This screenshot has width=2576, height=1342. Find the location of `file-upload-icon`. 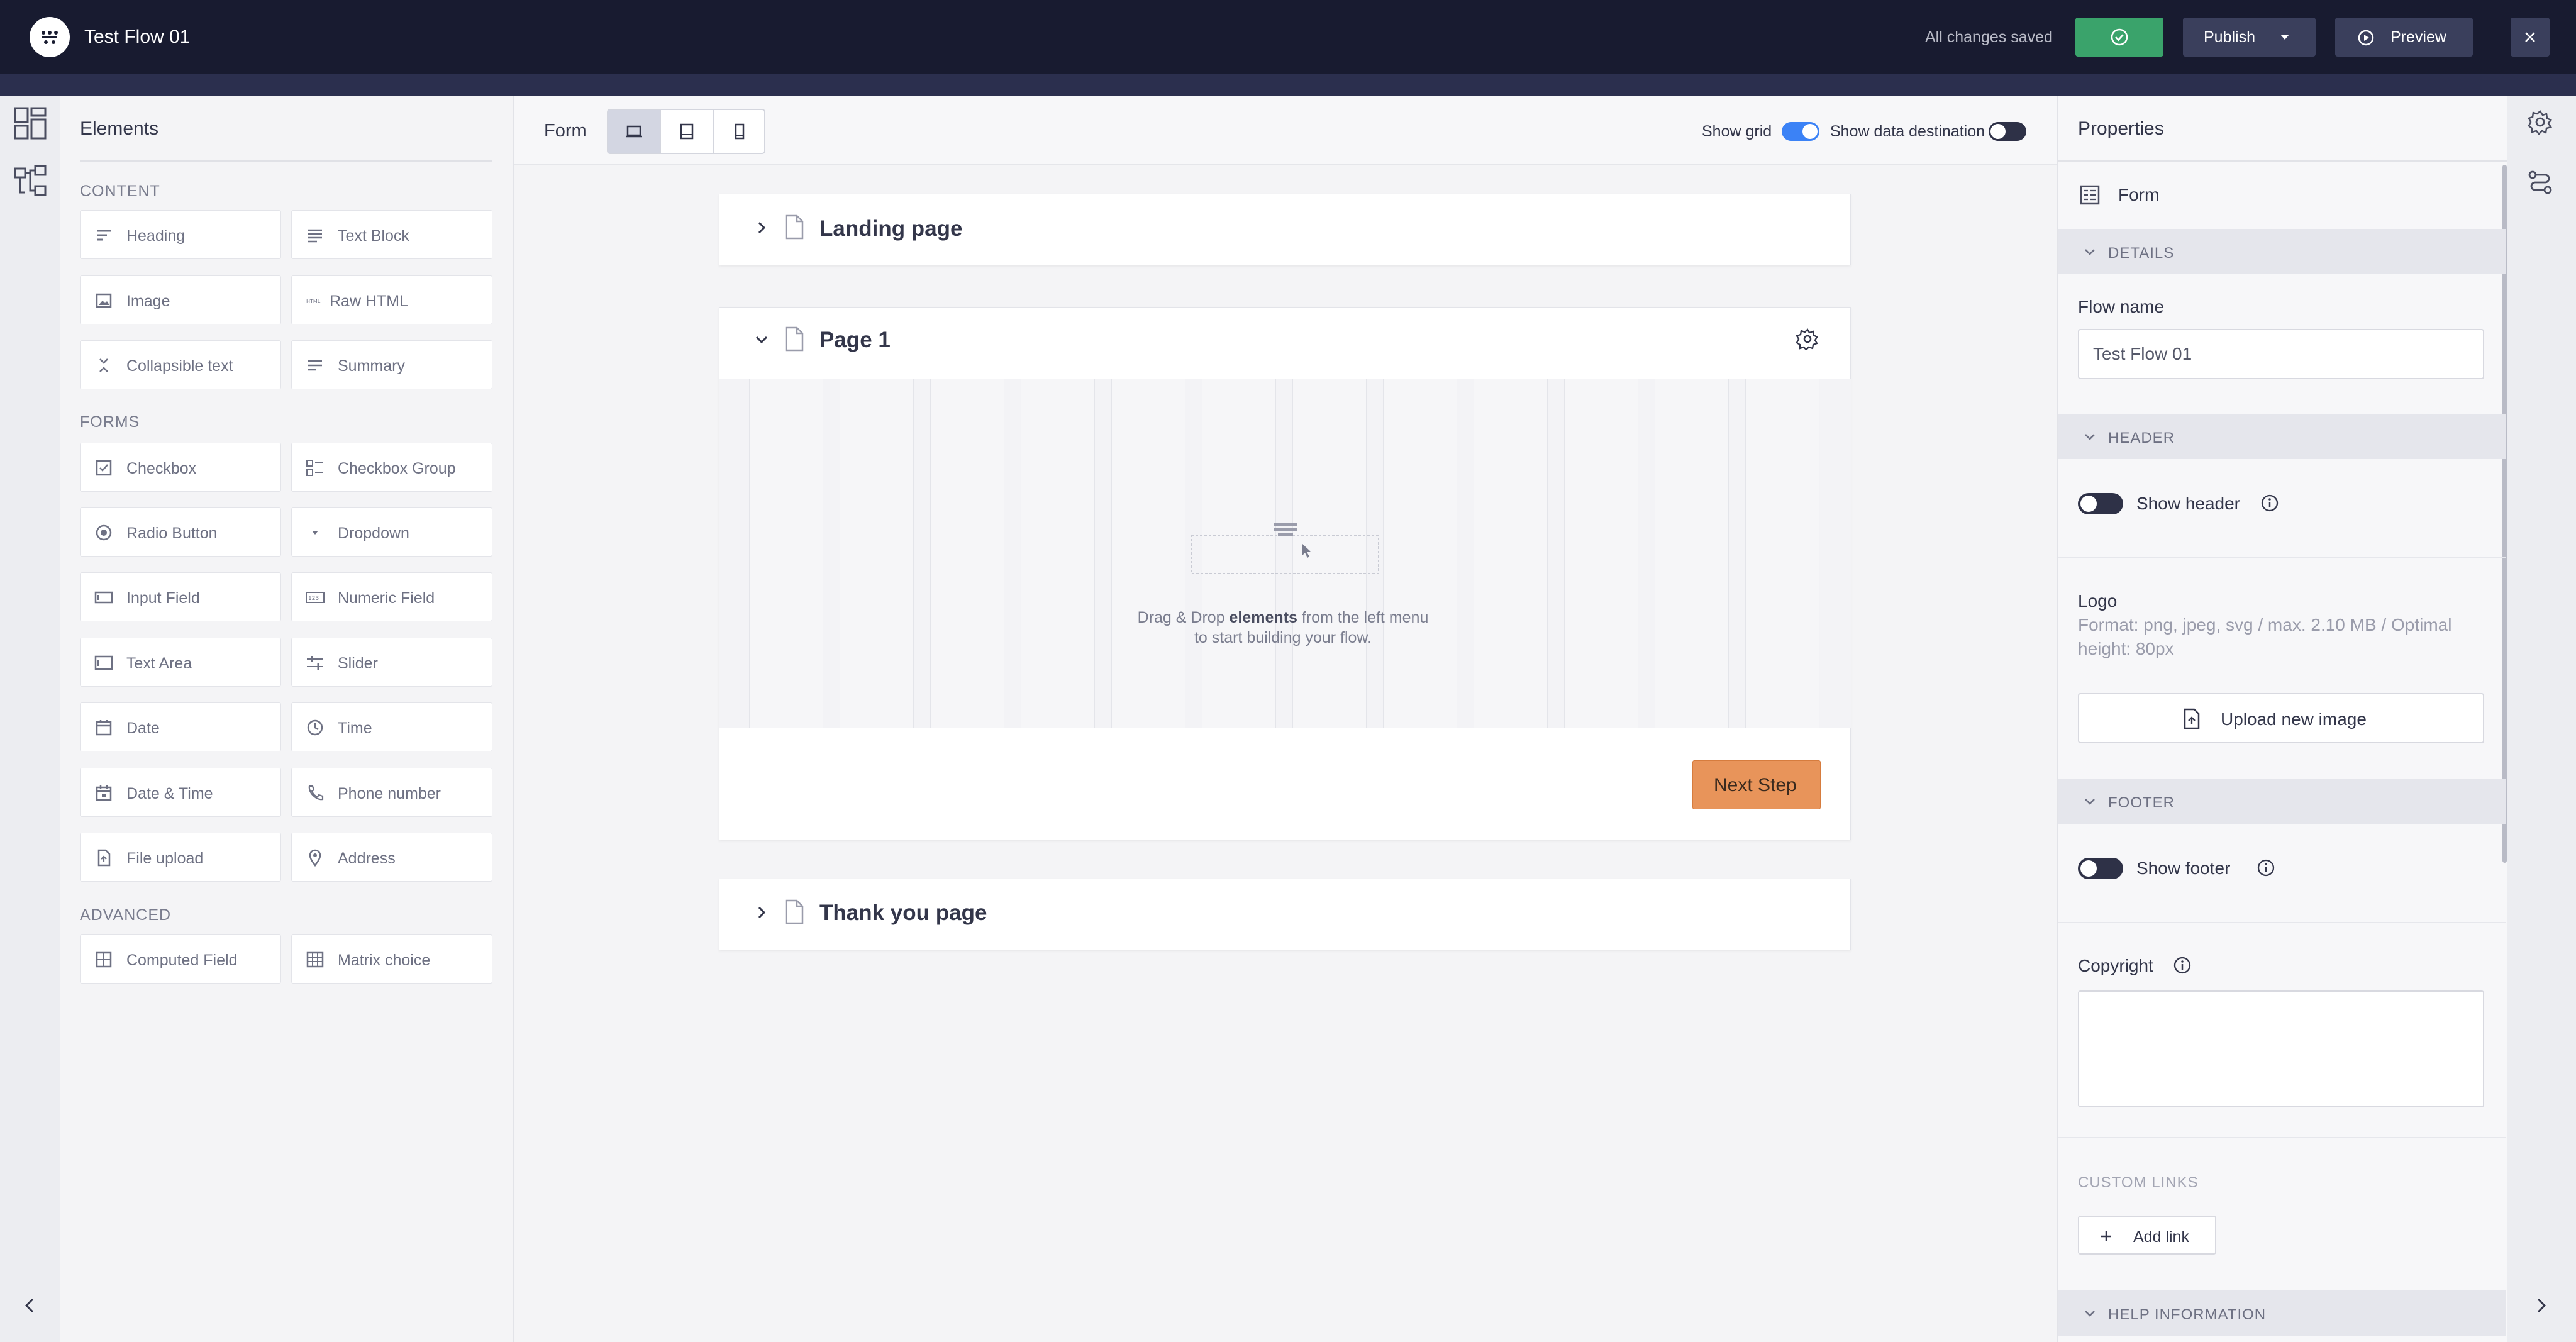

file-upload-icon is located at coordinates (104, 858).